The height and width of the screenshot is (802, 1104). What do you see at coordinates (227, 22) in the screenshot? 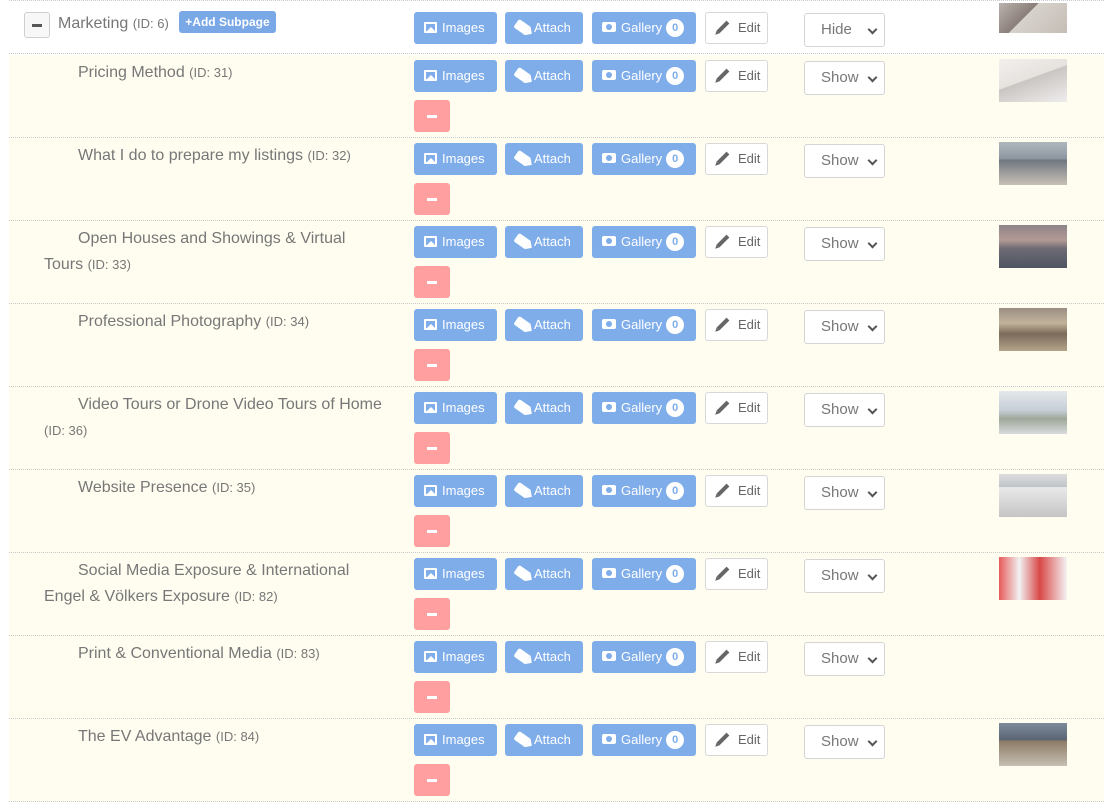
I see `add-subpage-button: +Add Subpage` at bounding box center [227, 22].